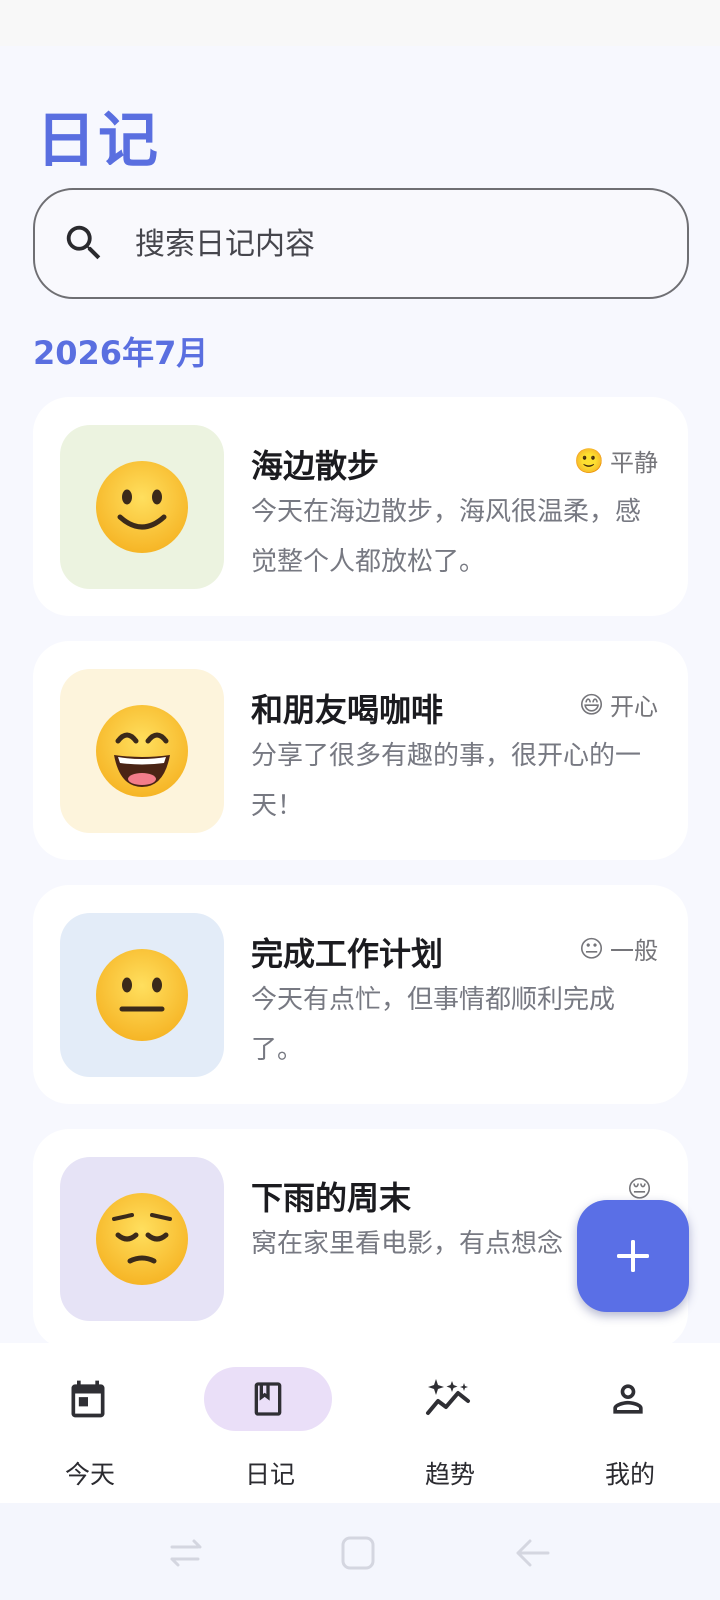  Describe the element at coordinates (360, 23) in the screenshot. I see `status-bar` at that location.